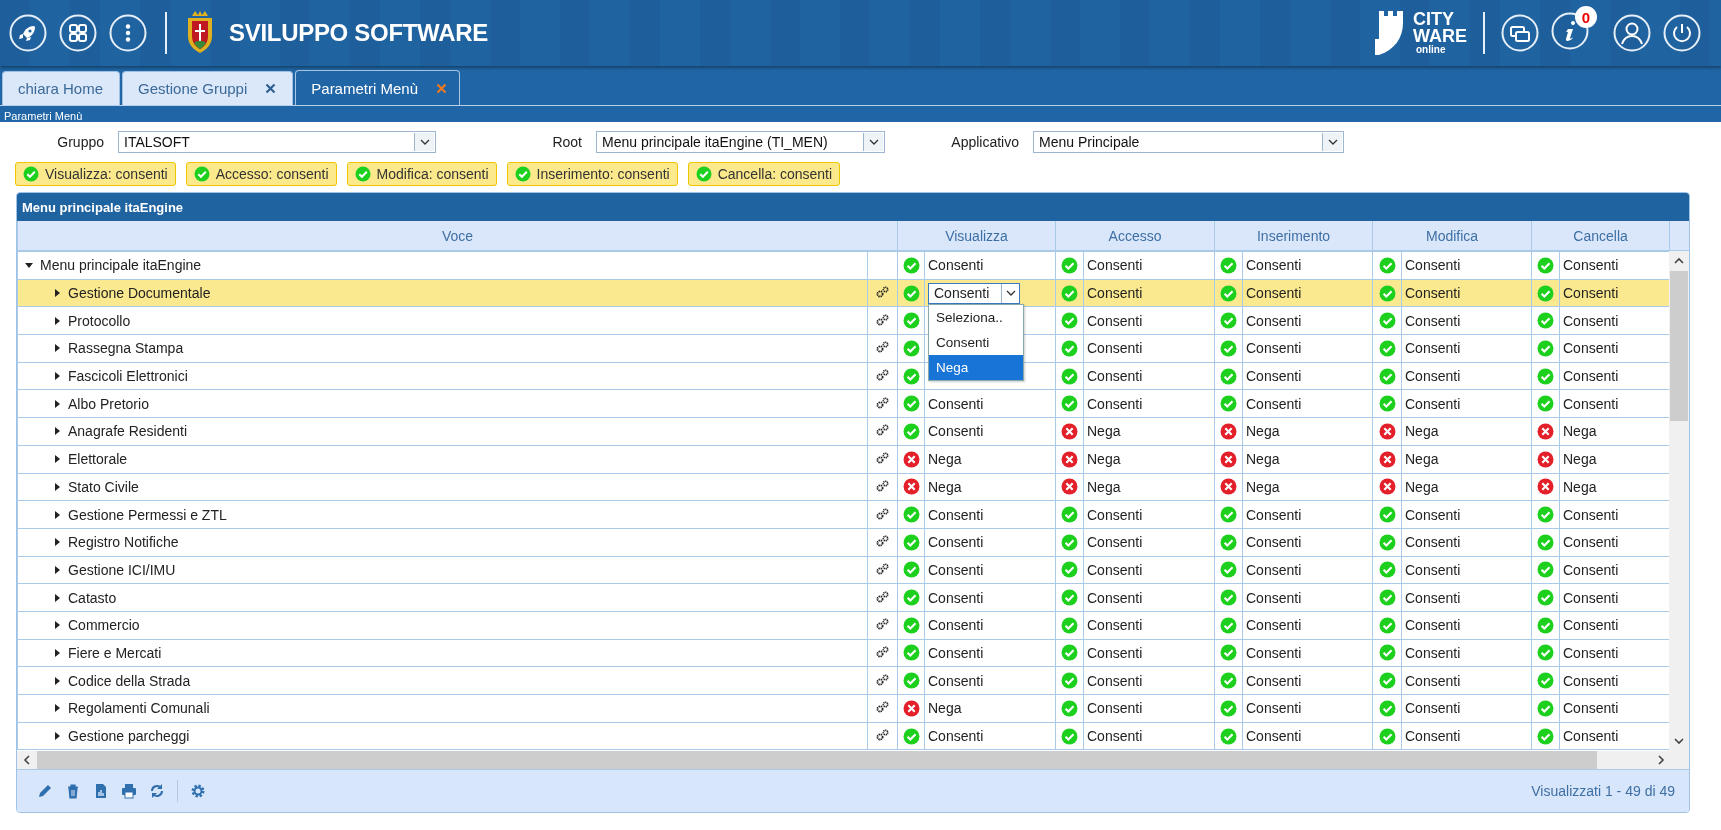 The image size is (1721, 830). What do you see at coordinates (261, 174) in the screenshot?
I see `filter-chip: Accesso: consenti` at bounding box center [261, 174].